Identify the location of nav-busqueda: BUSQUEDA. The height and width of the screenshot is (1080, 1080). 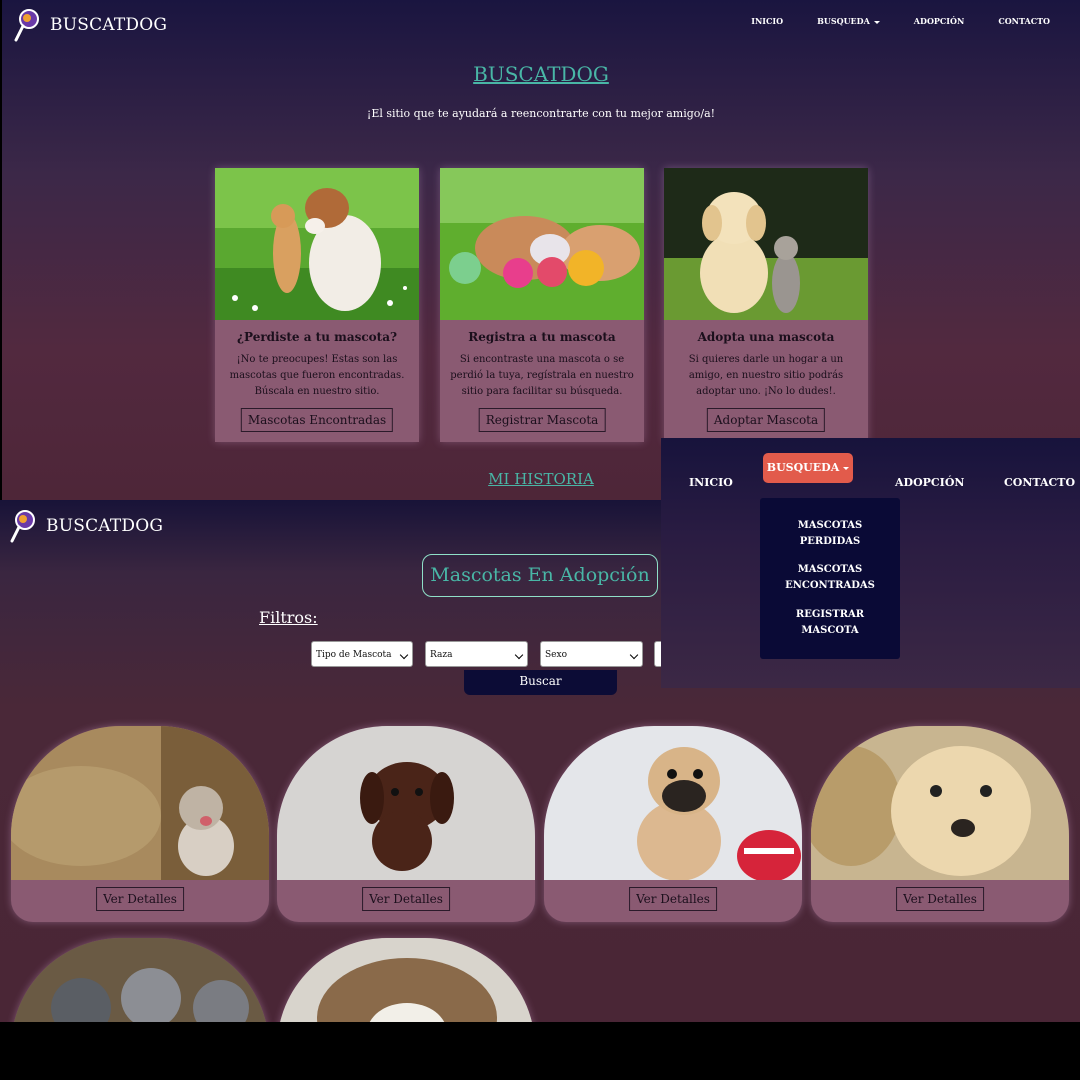
(848, 21).